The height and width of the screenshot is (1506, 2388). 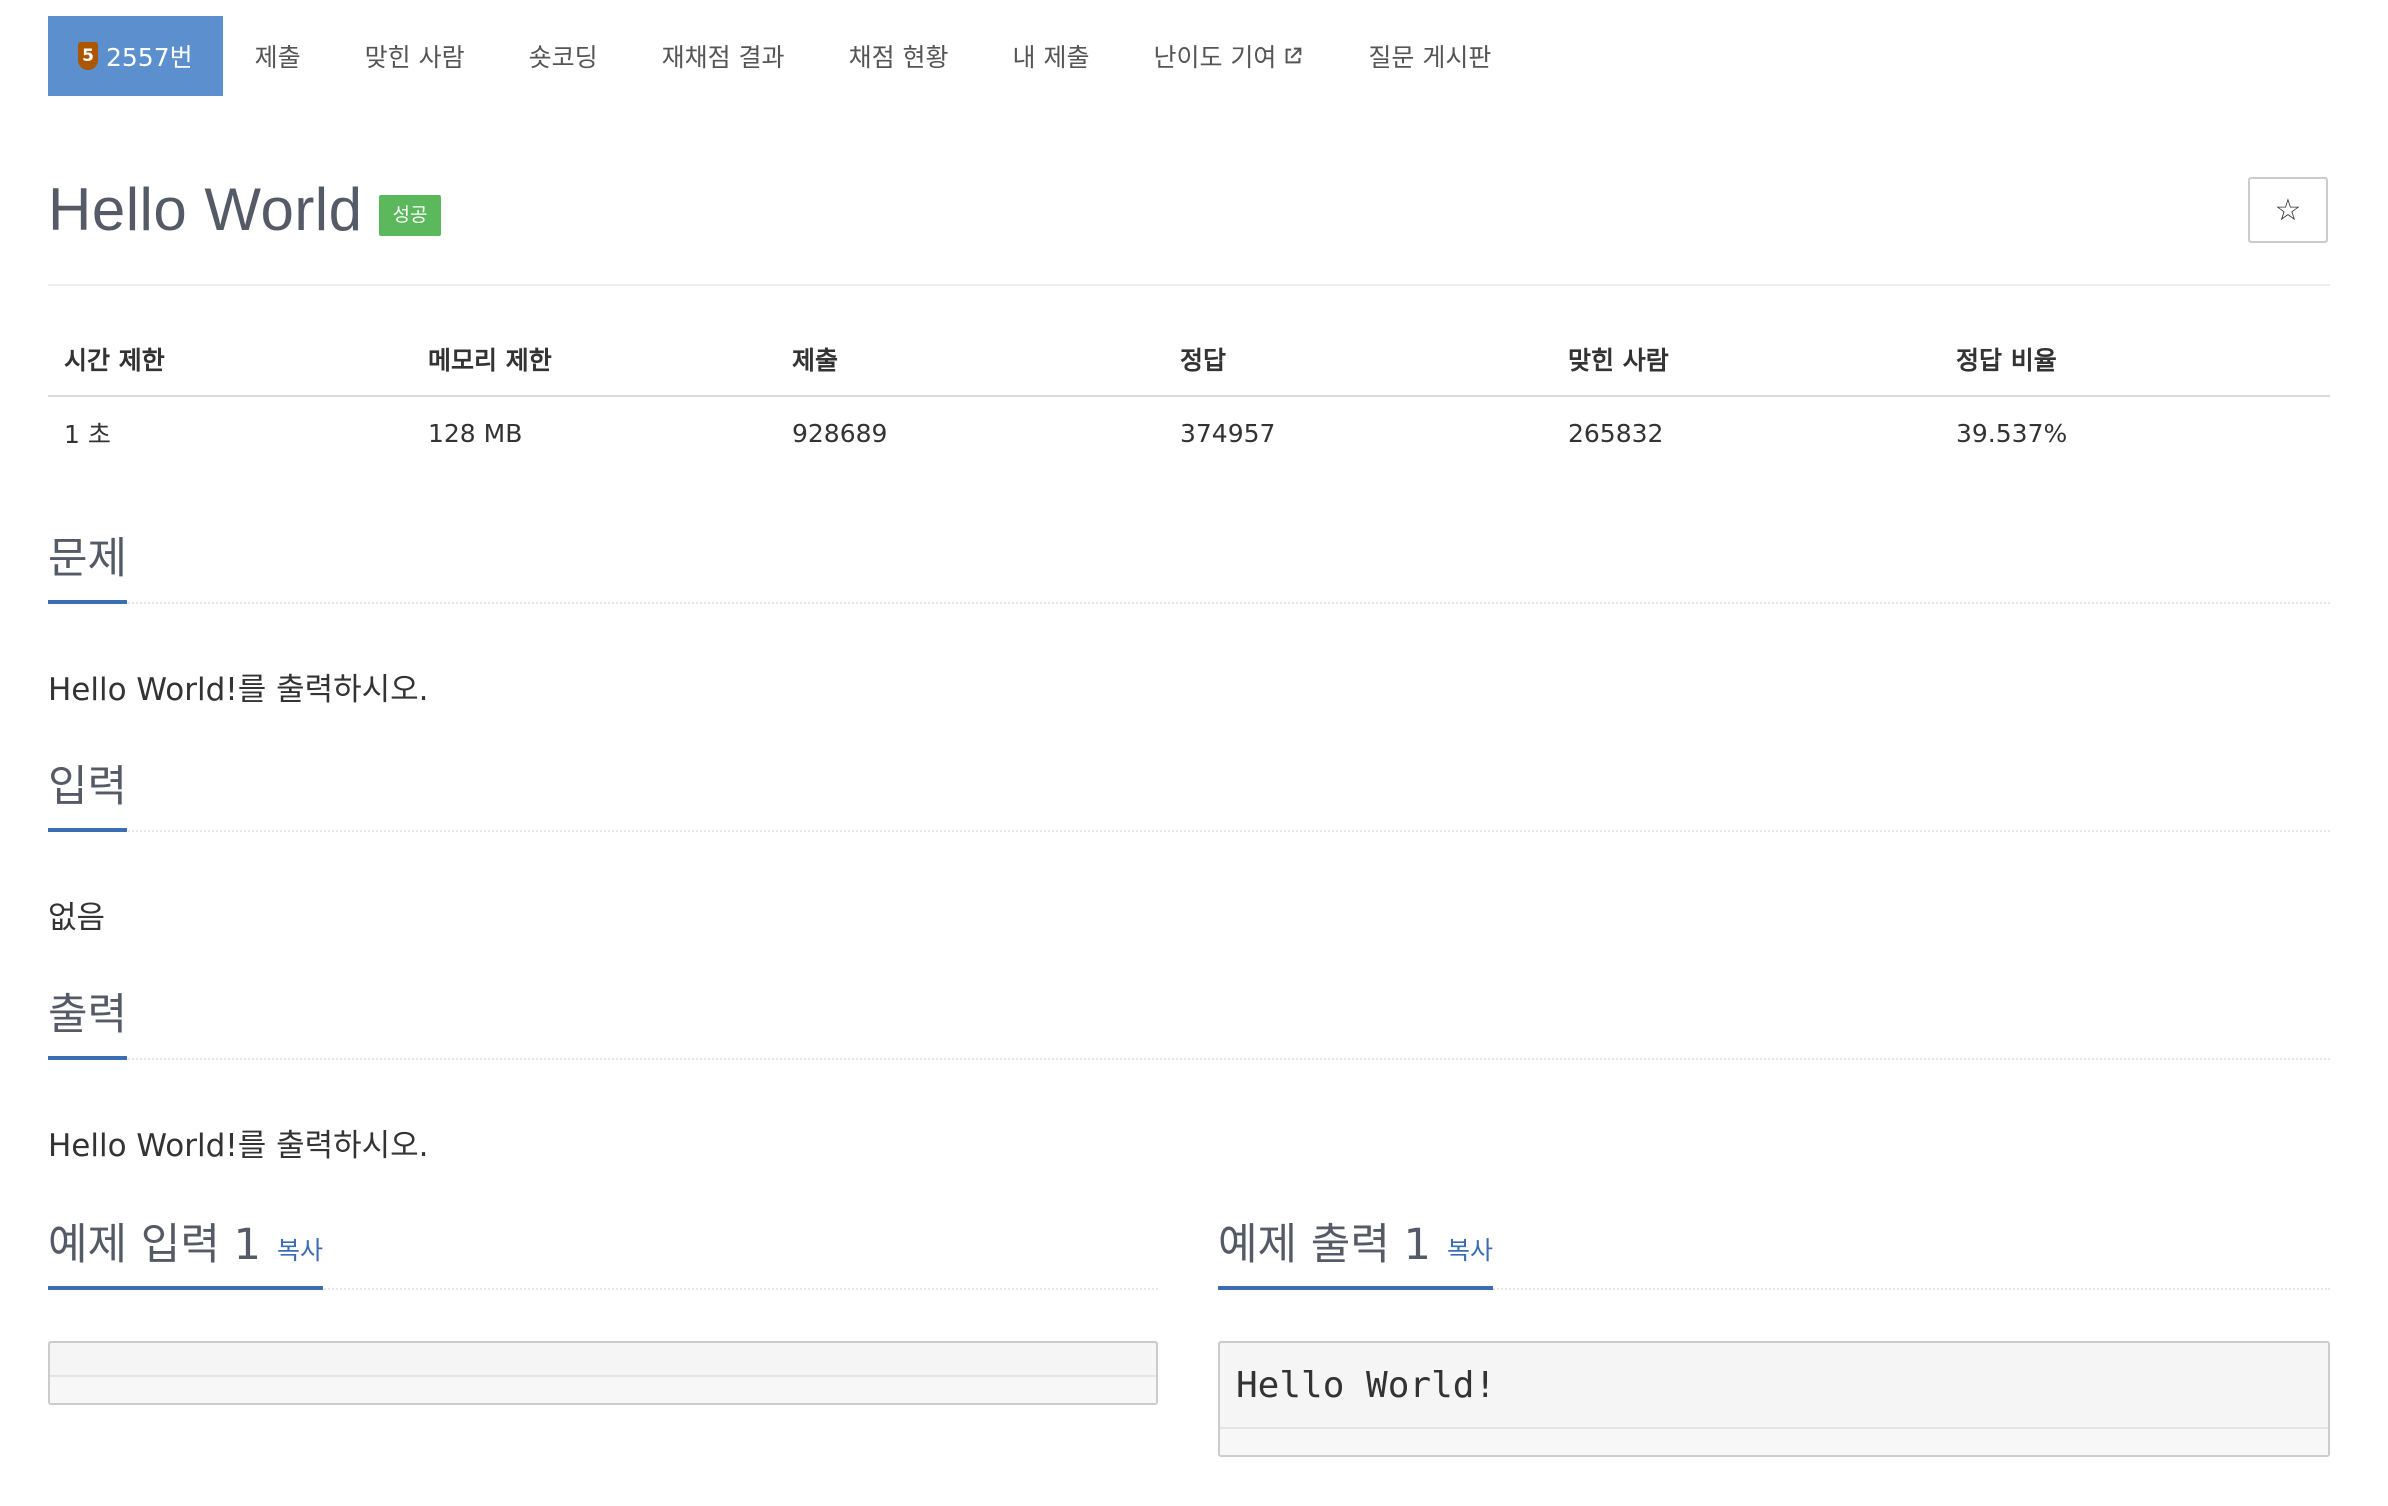 I want to click on sample-input-title: 예제 입력 1 복사, so click(x=185, y=1250).